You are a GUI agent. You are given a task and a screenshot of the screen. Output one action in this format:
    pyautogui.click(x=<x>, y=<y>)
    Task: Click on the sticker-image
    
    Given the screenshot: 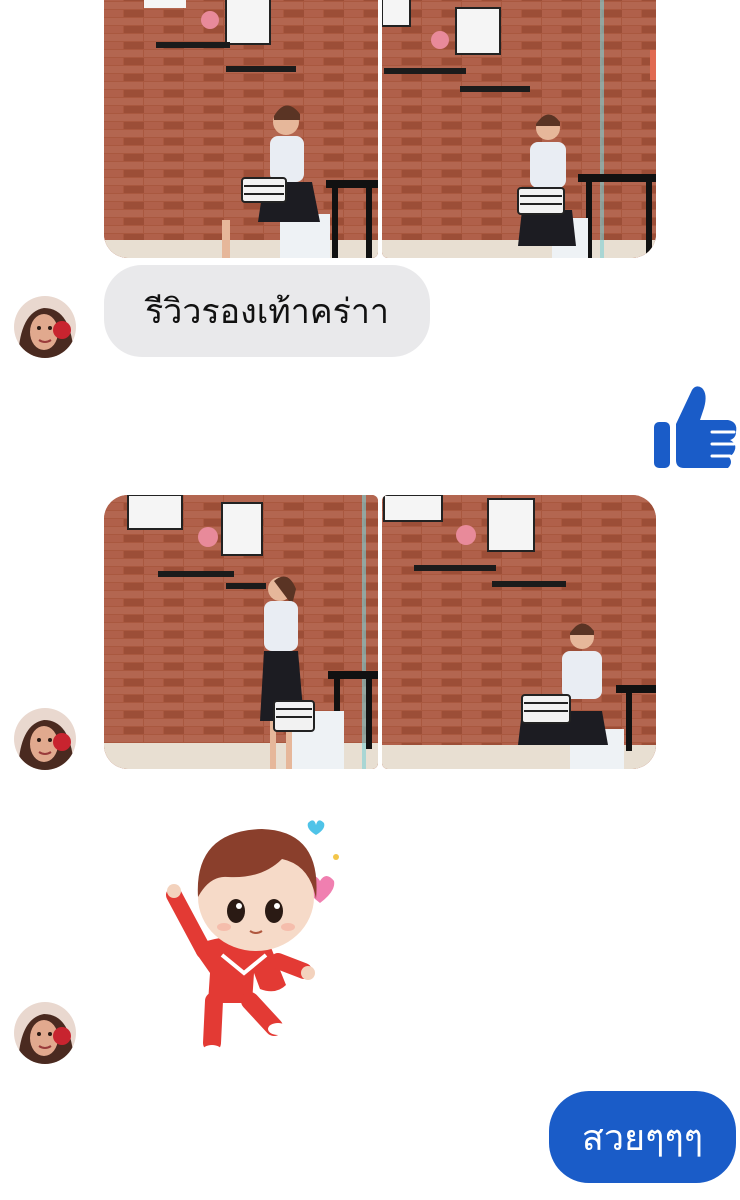 What is the action you would take?
    pyautogui.click(x=252, y=938)
    